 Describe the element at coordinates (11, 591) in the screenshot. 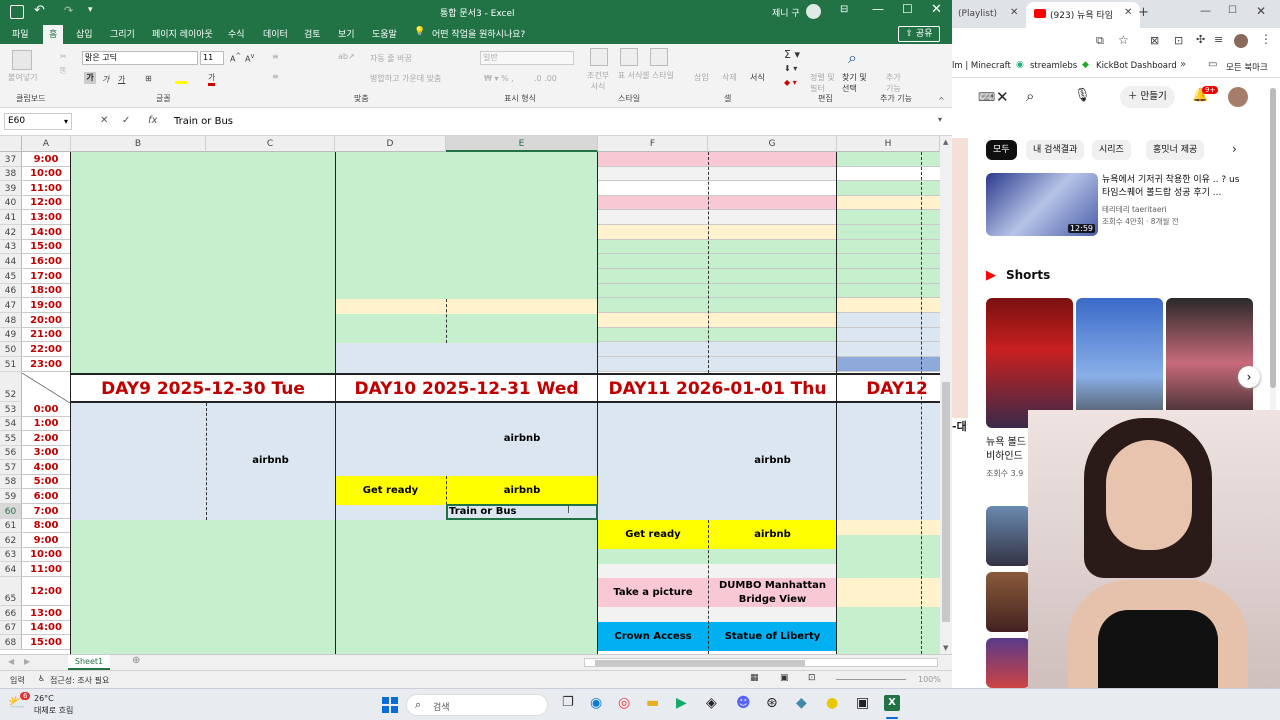

I see `row-header-65: 65` at that location.